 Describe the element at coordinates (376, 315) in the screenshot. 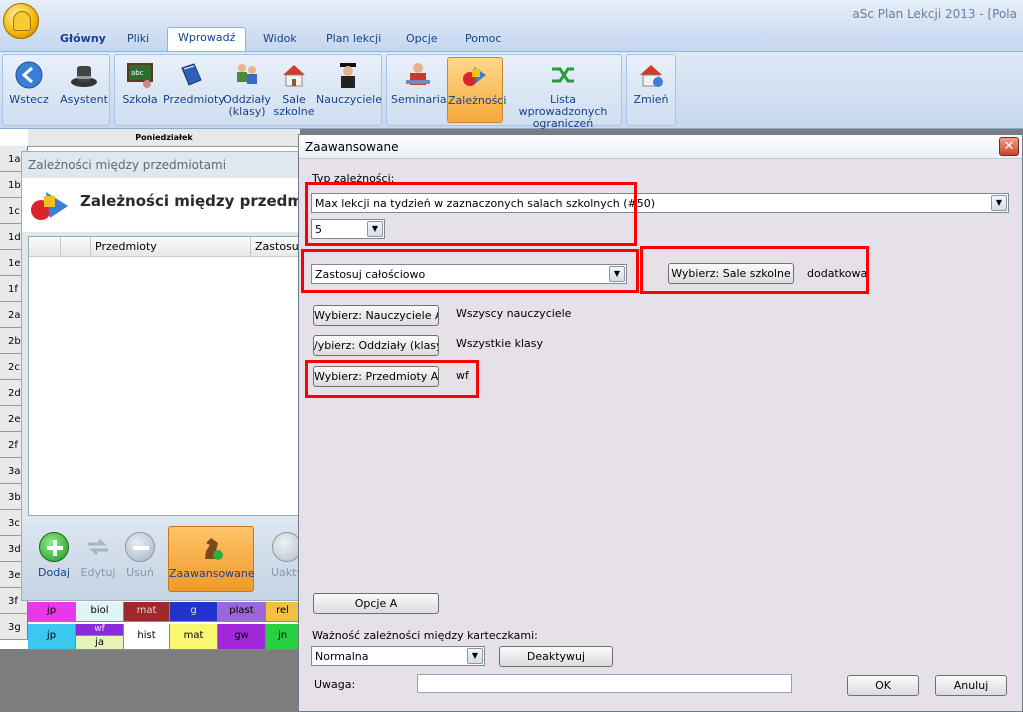

I see `select-teachers-button: Wybierz: Nauczyciele A` at that location.